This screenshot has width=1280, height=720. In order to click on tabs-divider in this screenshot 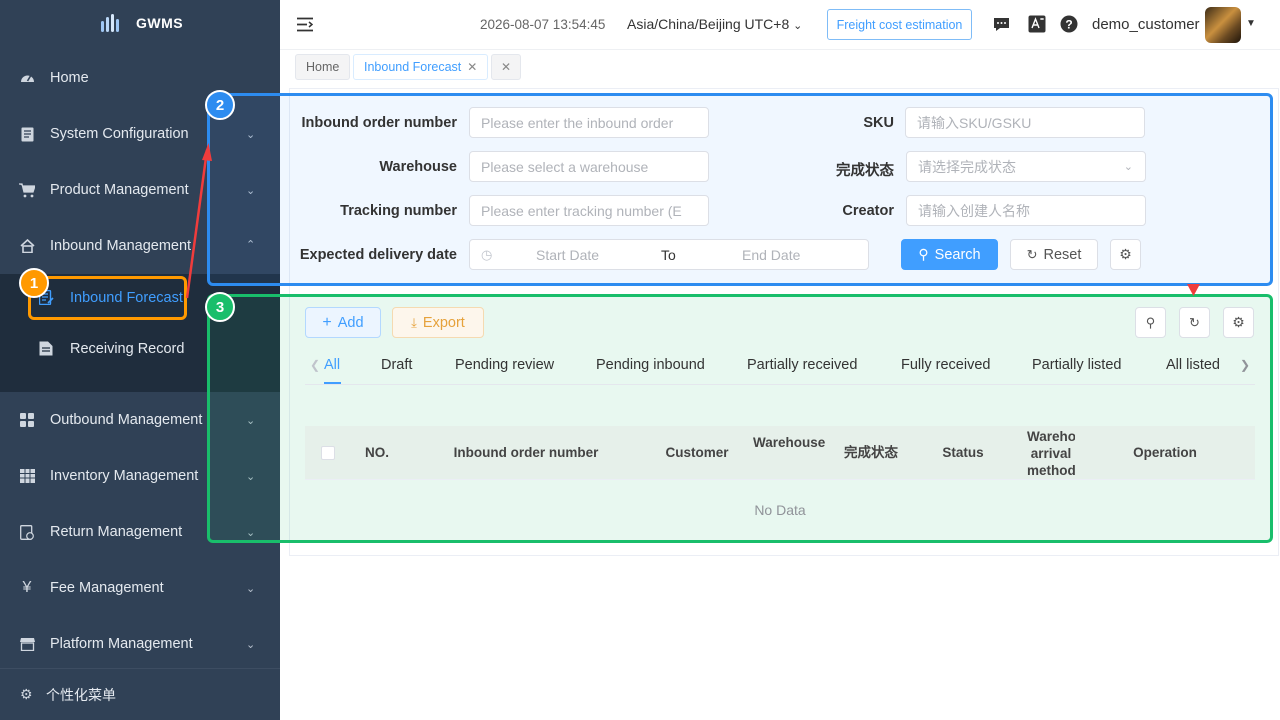, I will do `click(780, 384)`.